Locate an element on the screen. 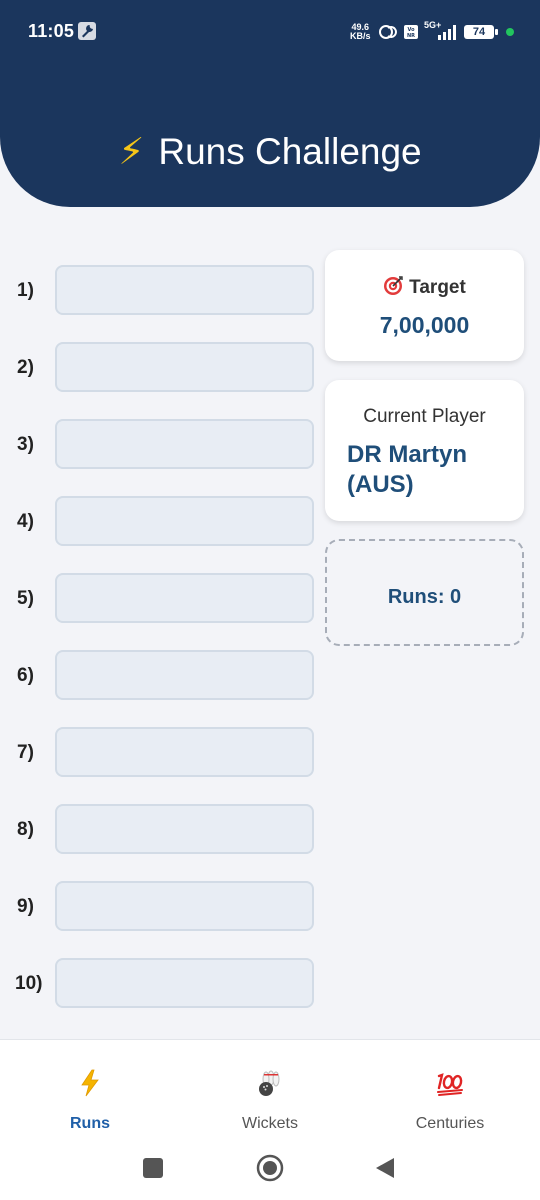 The height and width of the screenshot is (1200, 540). row-label: 2) is located at coordinates (25, 367).